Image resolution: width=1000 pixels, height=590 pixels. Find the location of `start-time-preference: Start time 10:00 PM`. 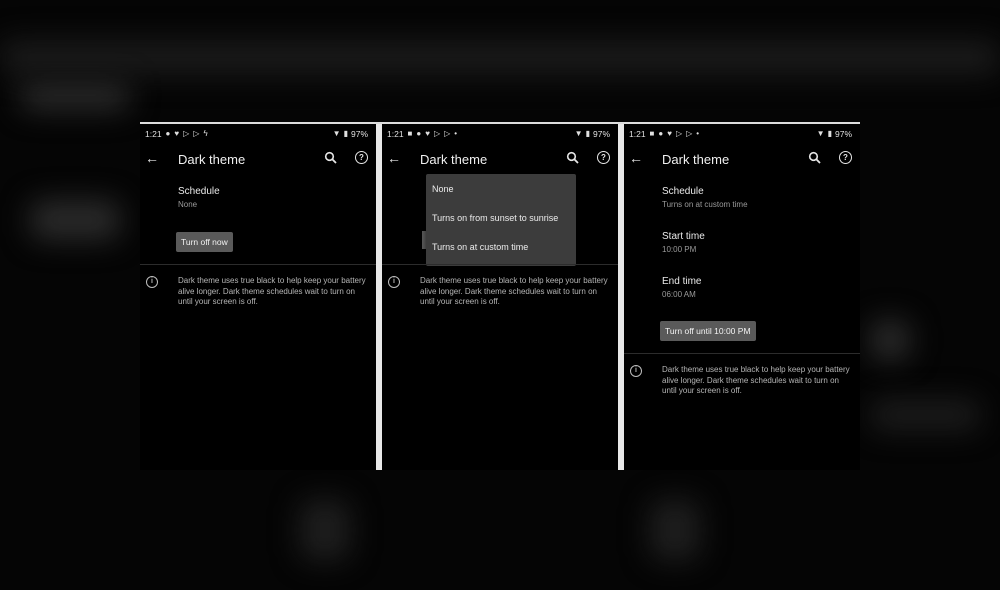

start-time-preference: Start time 10:00 PM is located at coordinates (683, 242).